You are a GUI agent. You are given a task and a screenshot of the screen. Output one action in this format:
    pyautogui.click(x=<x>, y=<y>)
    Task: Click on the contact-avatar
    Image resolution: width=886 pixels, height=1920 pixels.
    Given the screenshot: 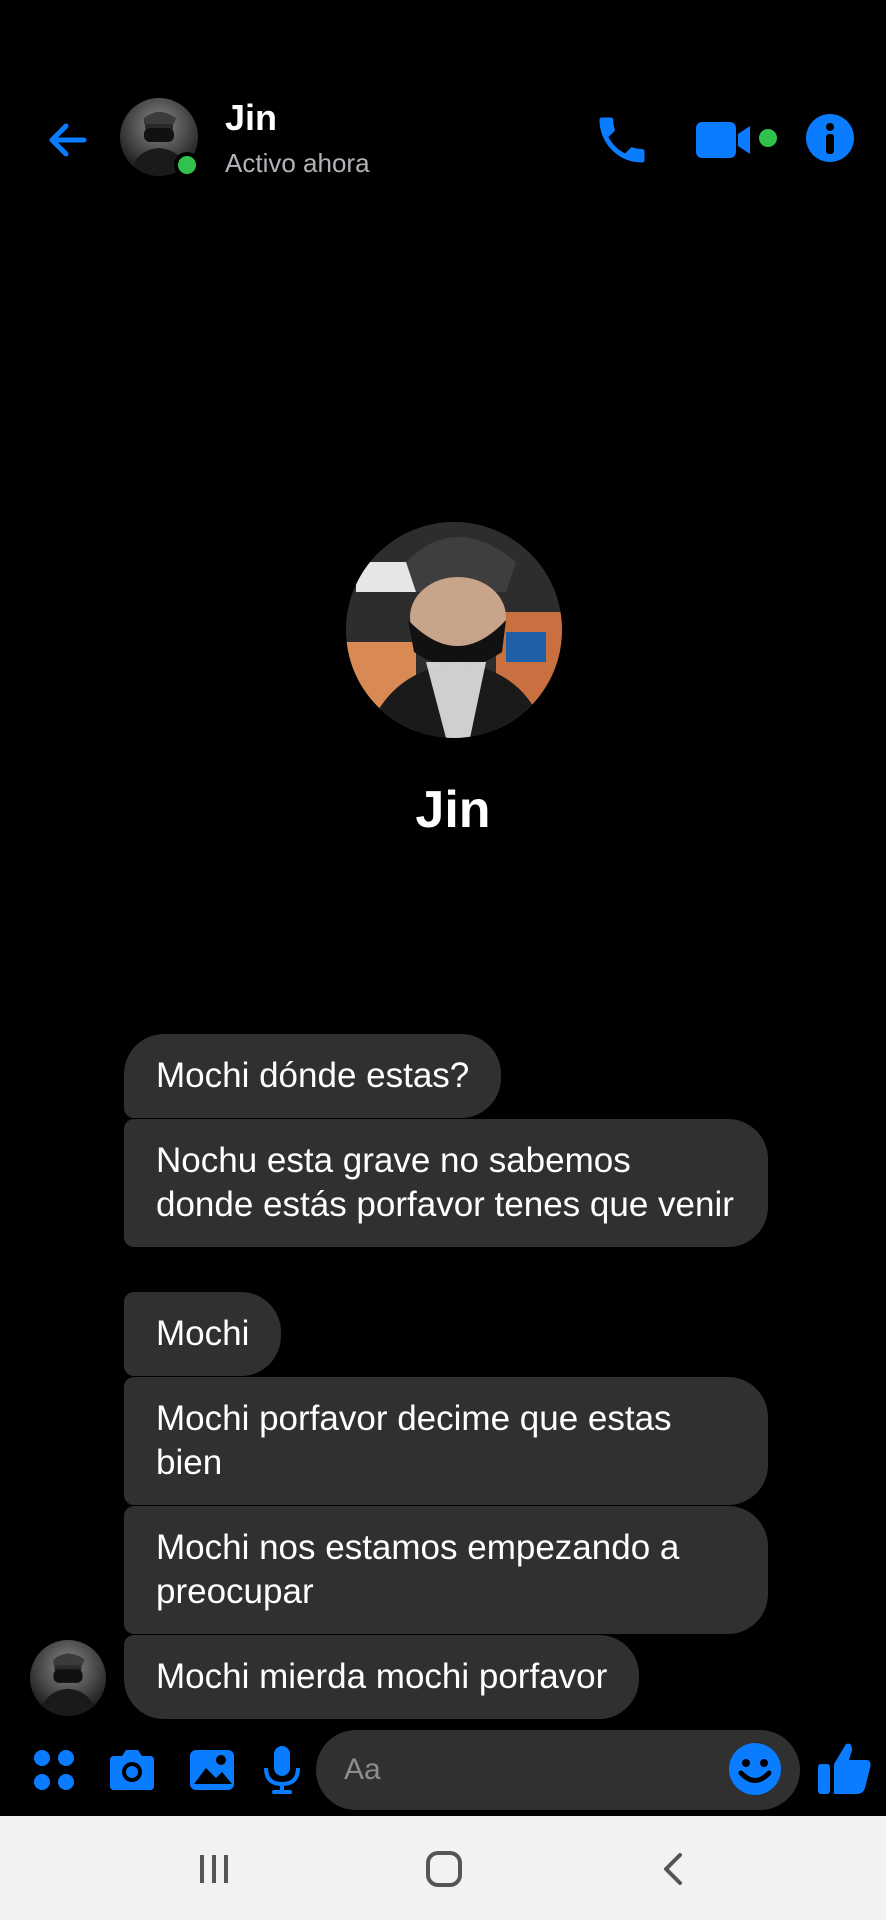 What is the action you would take?
    pyautogui.click(x=160, y=138)
    